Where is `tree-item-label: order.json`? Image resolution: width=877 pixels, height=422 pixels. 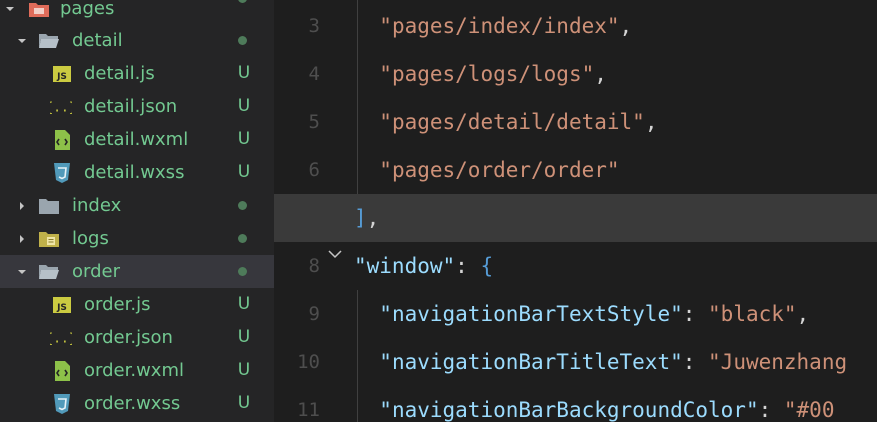 tree-item-label: order.json is located at coordinates (128, 337).